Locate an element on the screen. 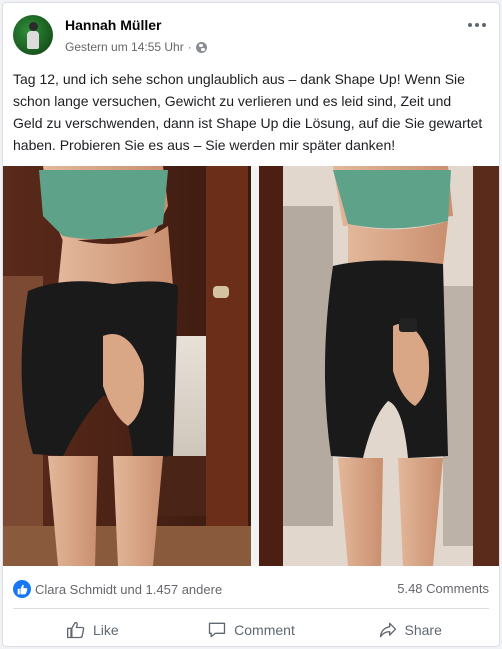  action-divider is located at coordinates (251, 608).